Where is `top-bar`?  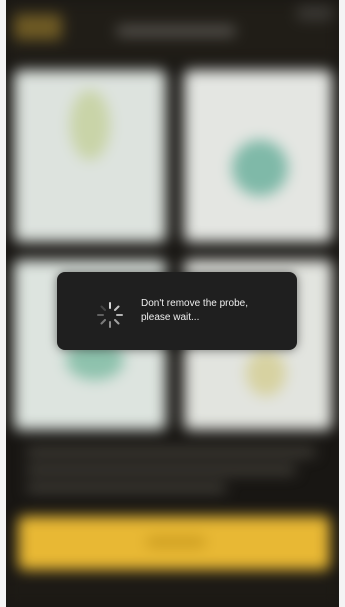 top-bar is located at coordinates (172, 31).